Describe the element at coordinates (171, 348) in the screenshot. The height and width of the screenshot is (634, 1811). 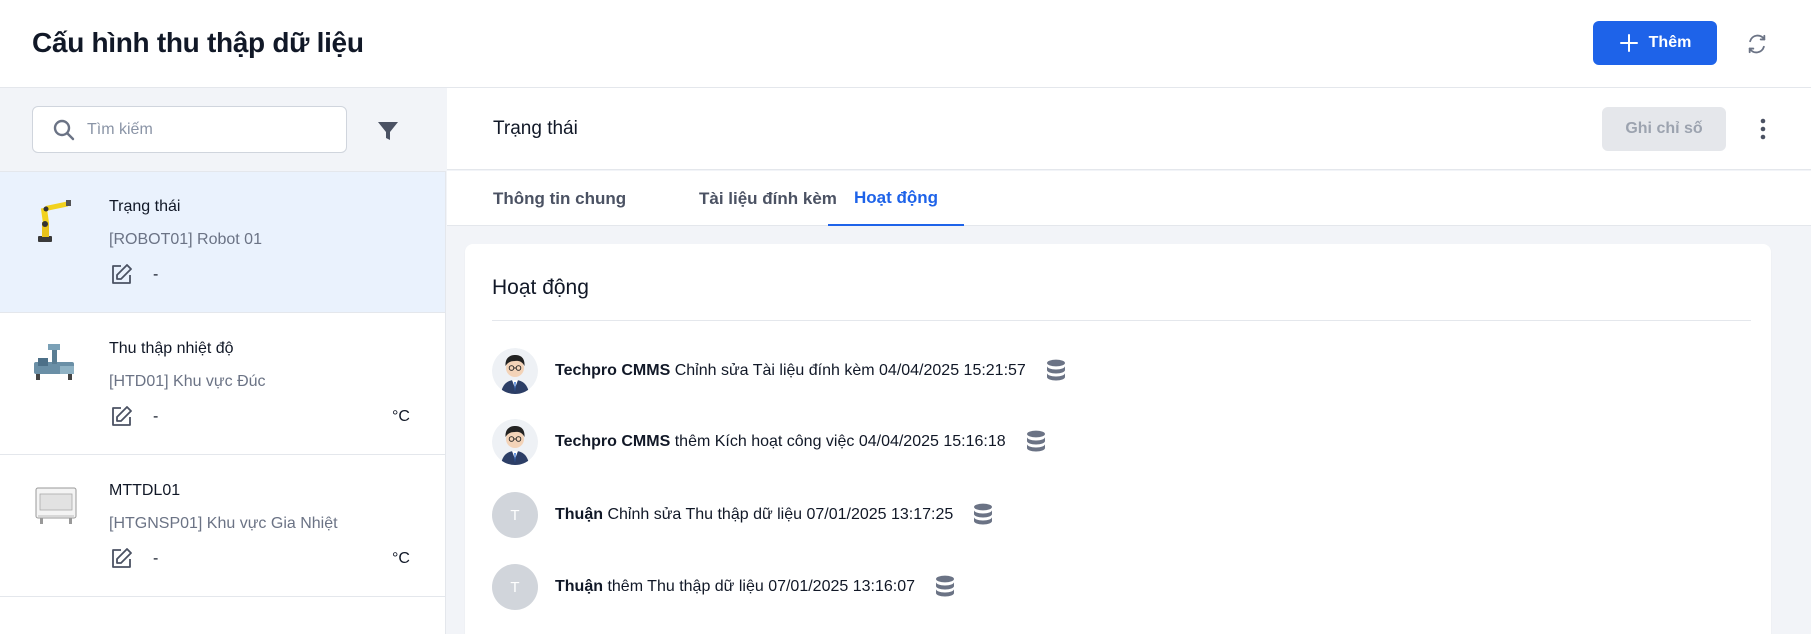
I see `item-name: Thu thập nhiệt độ` at that location.